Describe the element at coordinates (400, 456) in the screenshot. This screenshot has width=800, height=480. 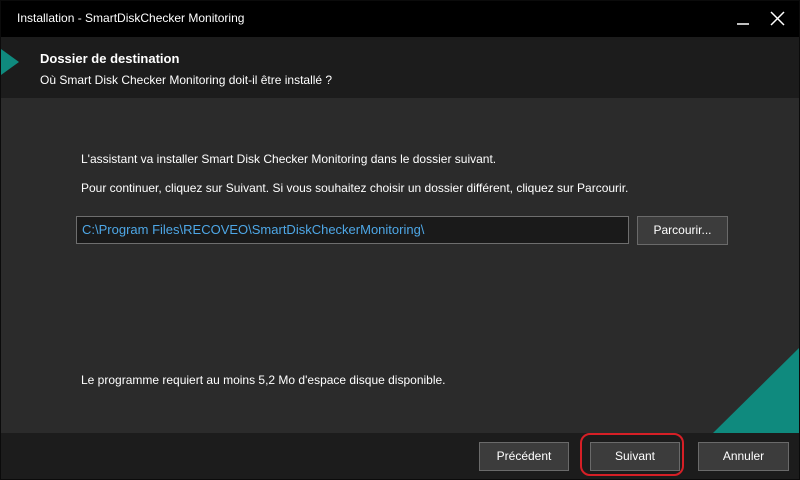
I see `footer-bar: Précédent Suivant Annuler` at that location.